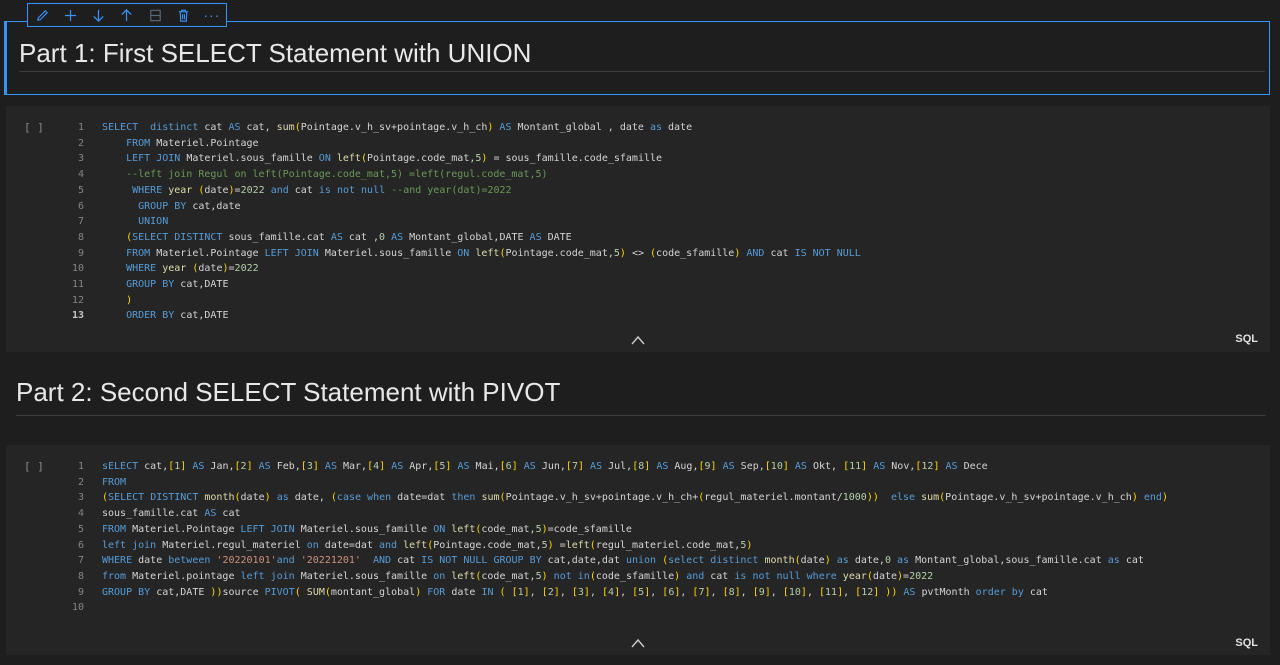  Describe the element at coordinates (683, 207) in the screenshot. I see `code-line: GROUP BY cat,date` at that location.